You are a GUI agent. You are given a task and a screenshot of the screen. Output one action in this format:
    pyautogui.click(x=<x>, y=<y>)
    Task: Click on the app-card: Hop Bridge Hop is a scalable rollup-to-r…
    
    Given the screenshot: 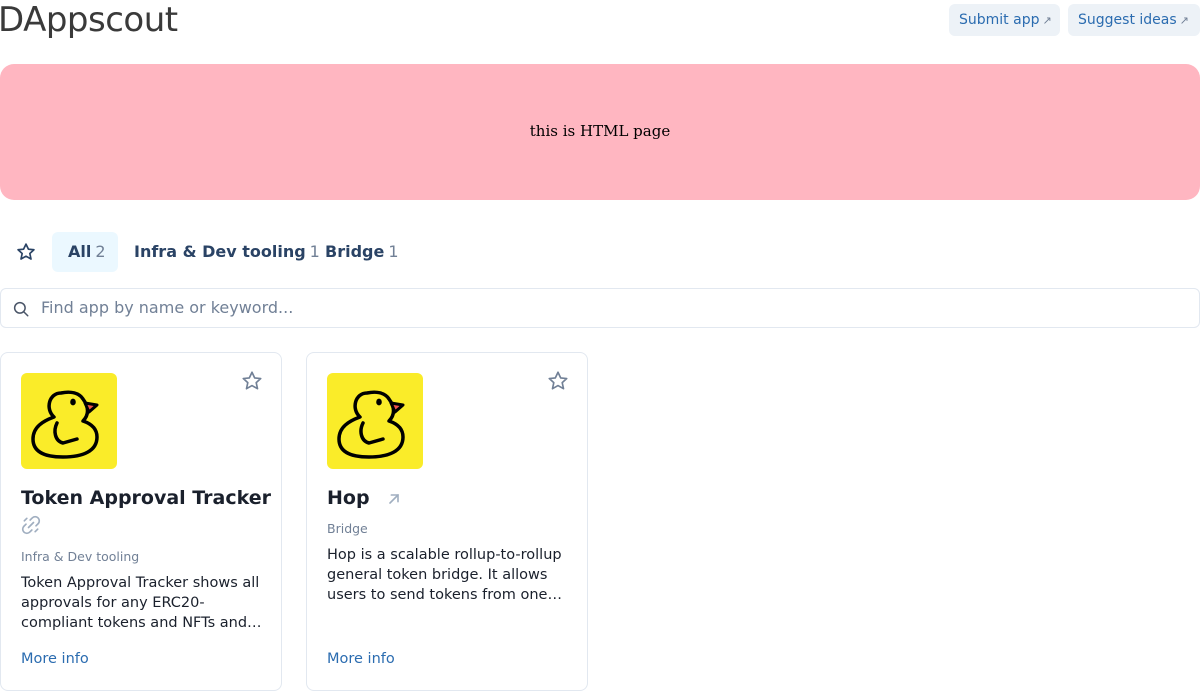 What is the action you would take?
    pyautogui.click(x=447, y=521)
    